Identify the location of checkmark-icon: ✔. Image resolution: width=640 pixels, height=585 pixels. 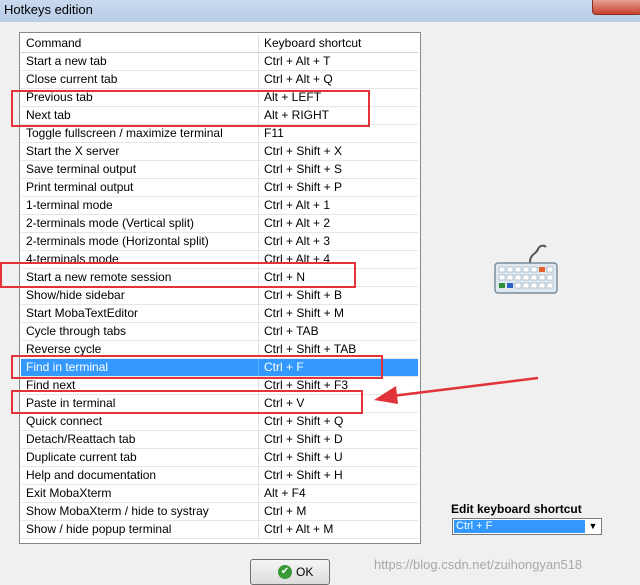
(285, 572).